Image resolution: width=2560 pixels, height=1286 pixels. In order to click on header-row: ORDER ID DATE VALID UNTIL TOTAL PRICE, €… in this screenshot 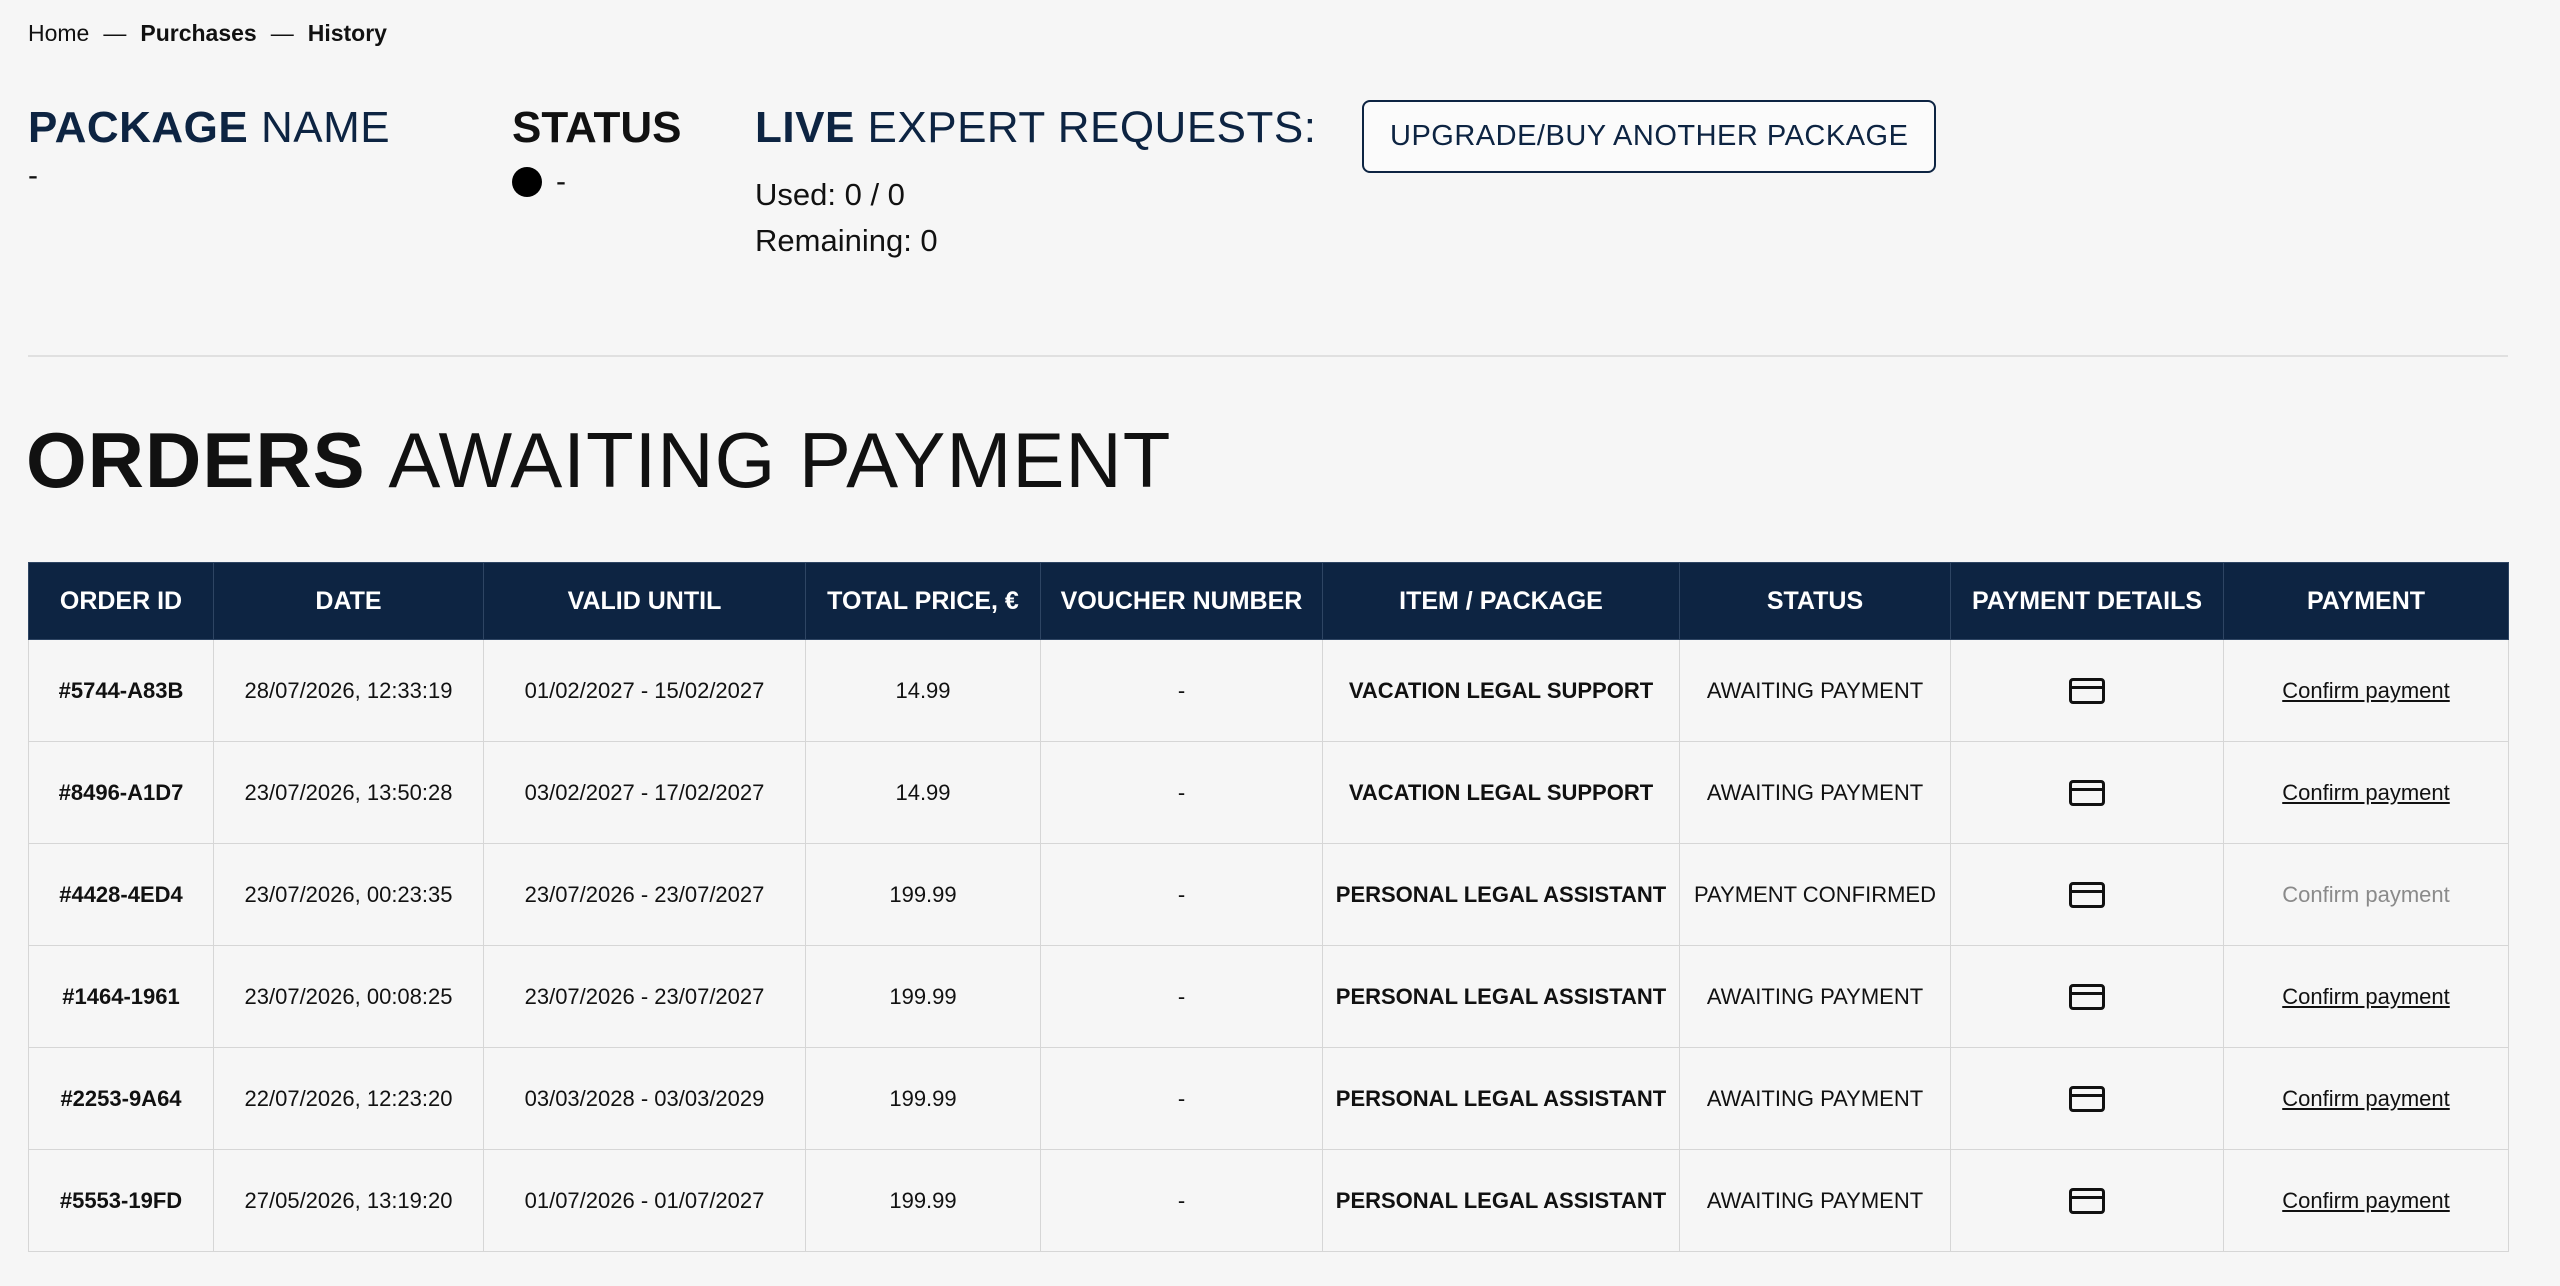, I will do `click(1268, 601)`.